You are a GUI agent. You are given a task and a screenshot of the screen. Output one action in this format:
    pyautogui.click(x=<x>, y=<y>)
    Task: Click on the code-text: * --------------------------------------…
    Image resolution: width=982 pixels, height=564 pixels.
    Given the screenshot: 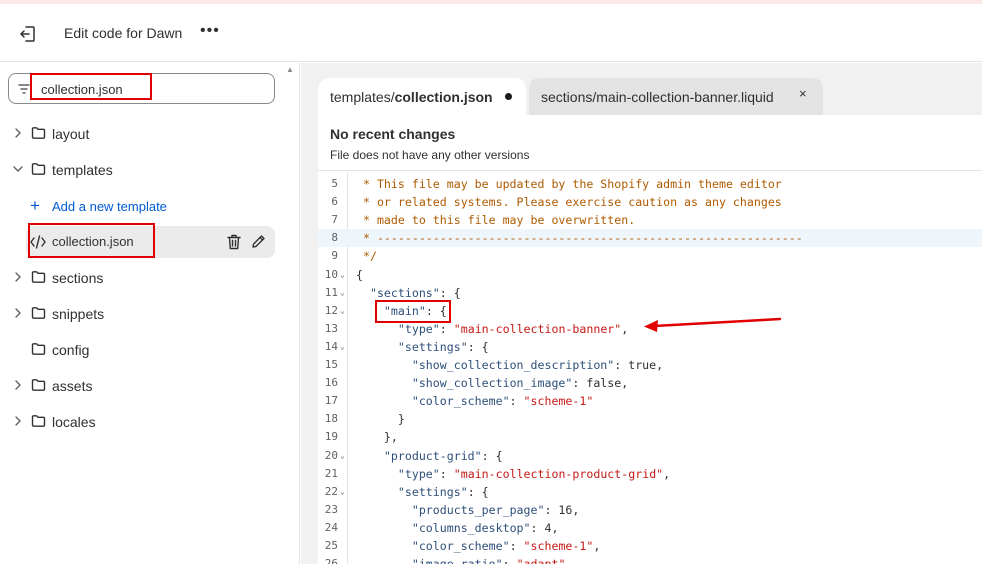 What is the action you would take?
    pyautogui.click(x=579, y=238)
    